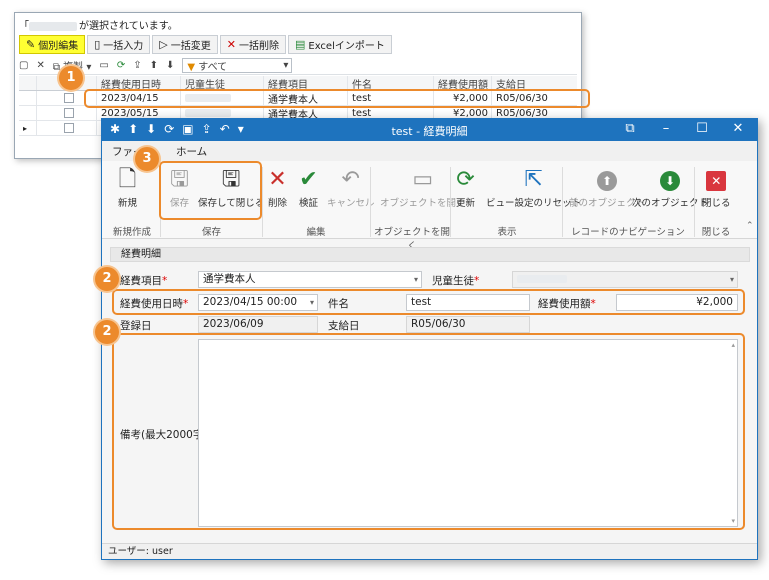  What do you see at coordinates (430, 254) in the screenshot?
I see `section-header: 経費明細` at bounding box center [430, 254].